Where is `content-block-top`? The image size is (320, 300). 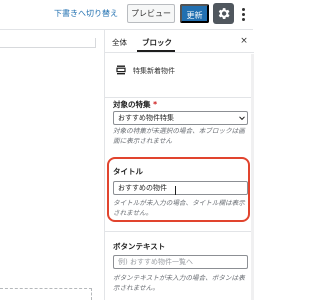 content-block-top is located at coordinates (48, 43).